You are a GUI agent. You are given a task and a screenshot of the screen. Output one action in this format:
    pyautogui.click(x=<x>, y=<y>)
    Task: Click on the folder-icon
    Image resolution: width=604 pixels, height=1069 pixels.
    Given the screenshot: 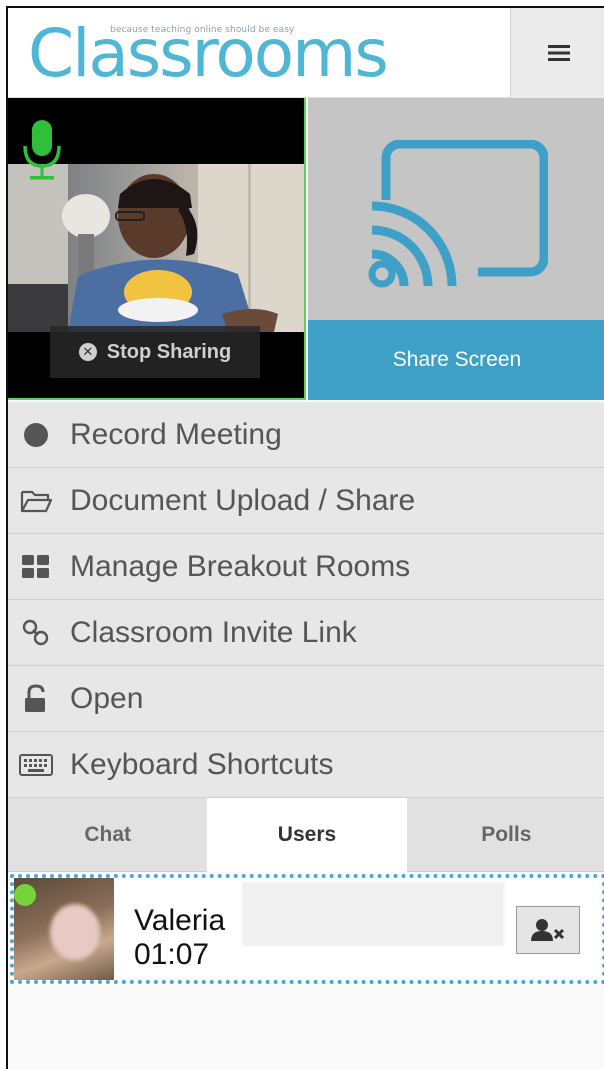 What is the action you would take?
    pyautogui.click(x=36, y=501)
    